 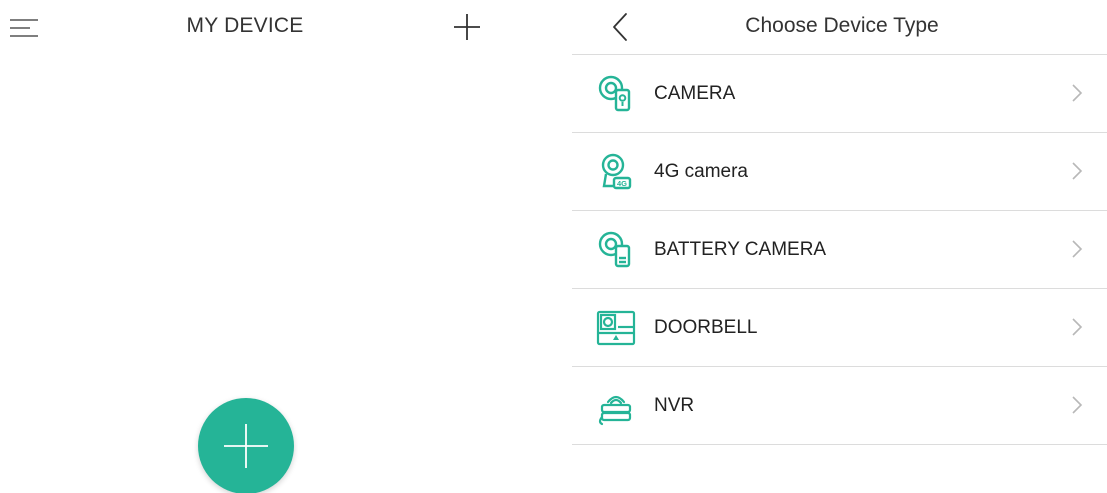 I want to click on back-button, so click(x=621, y=27).